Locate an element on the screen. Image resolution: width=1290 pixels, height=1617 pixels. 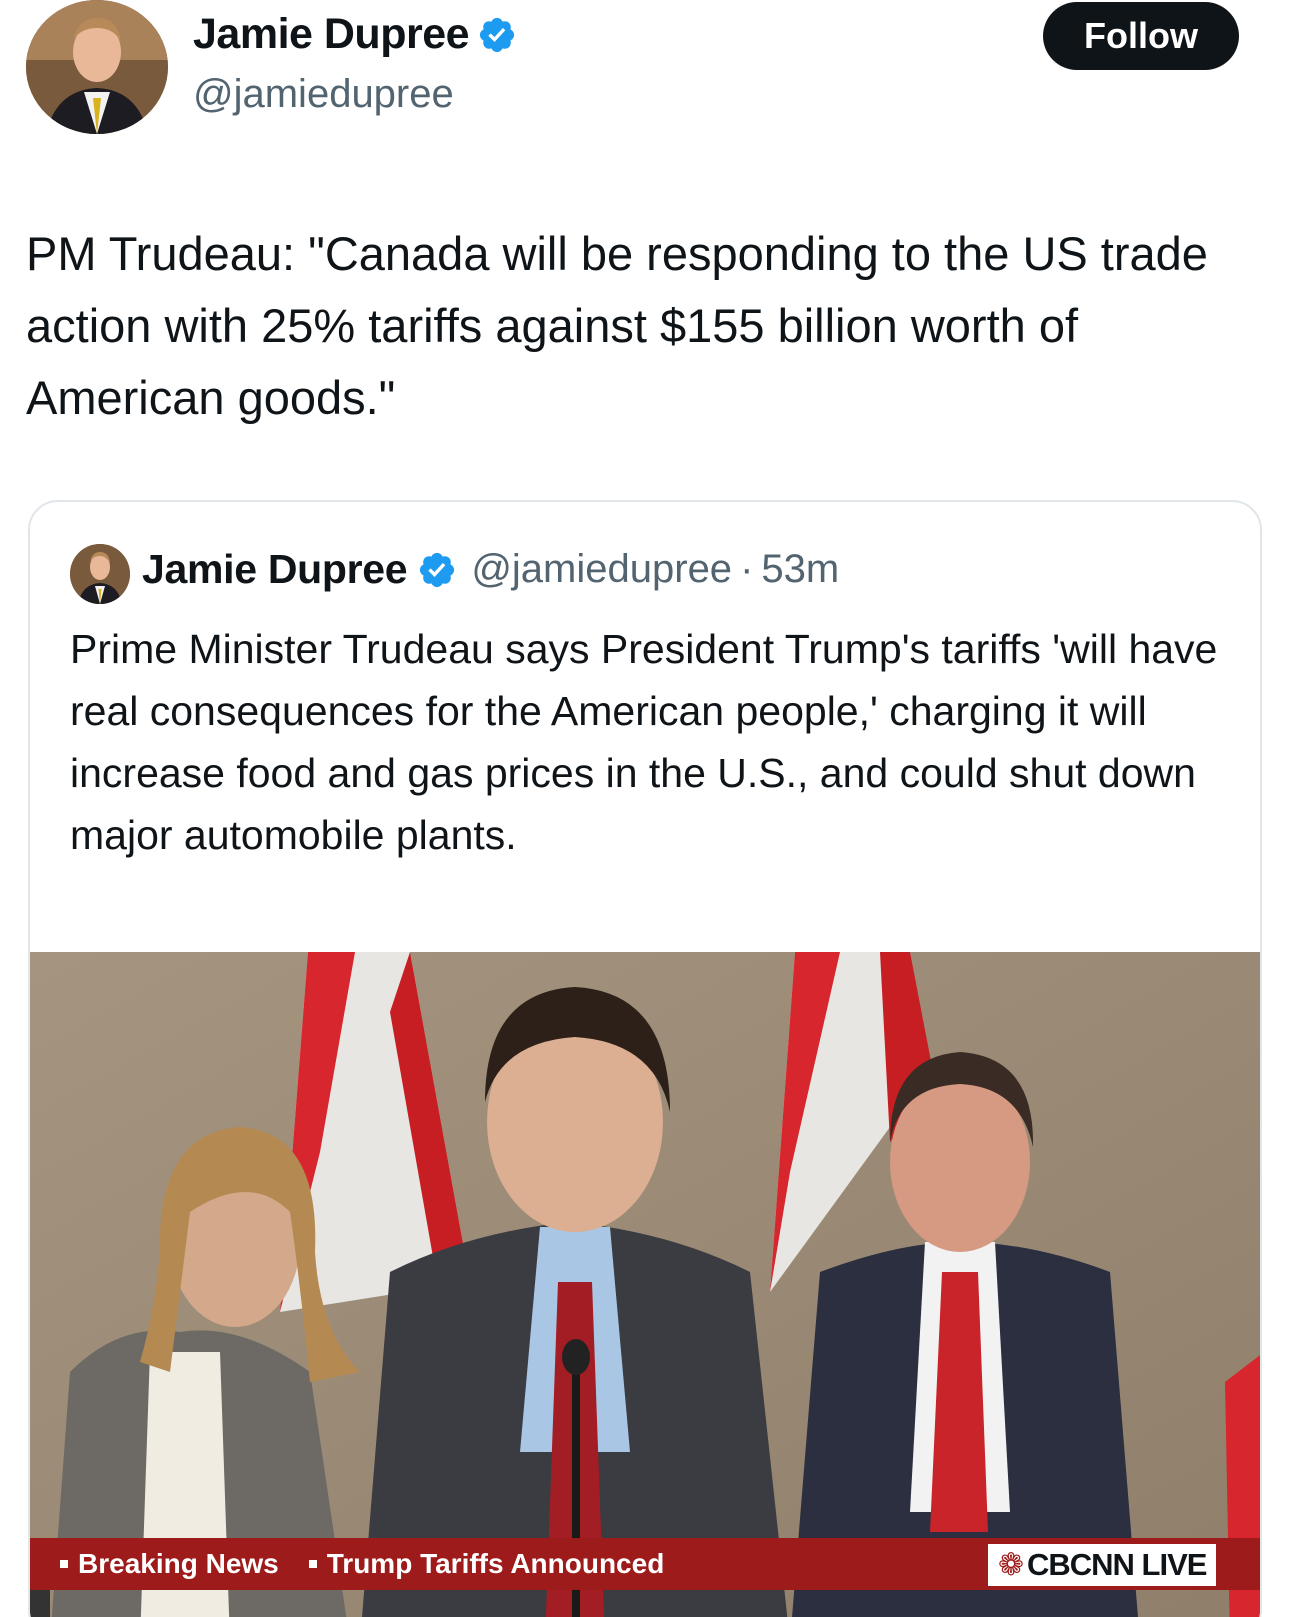
quoted-author-name: Jamie Dupree is located at coordinates (275, 569).